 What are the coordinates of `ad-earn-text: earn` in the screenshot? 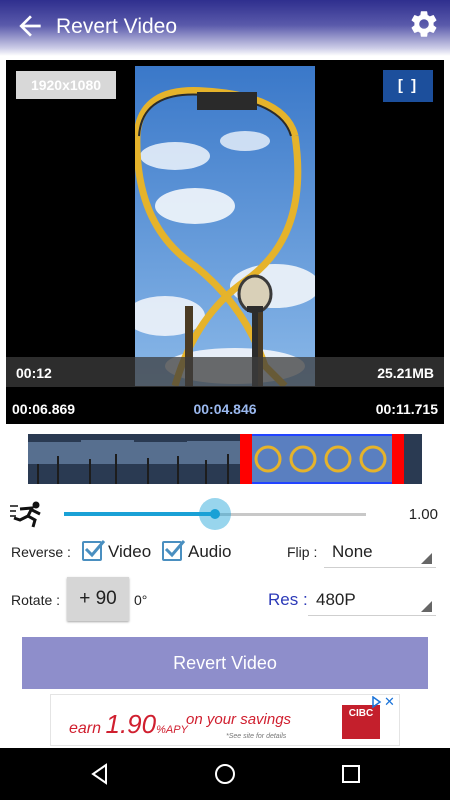 It's located at (85, 728).